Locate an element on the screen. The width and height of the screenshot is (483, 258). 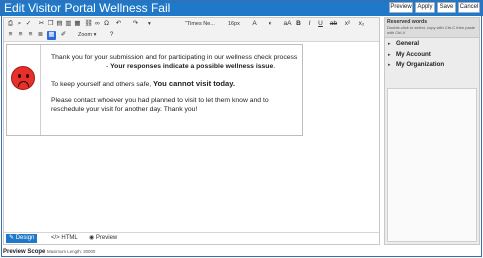
left-eye is located at coordinates (19, 76).